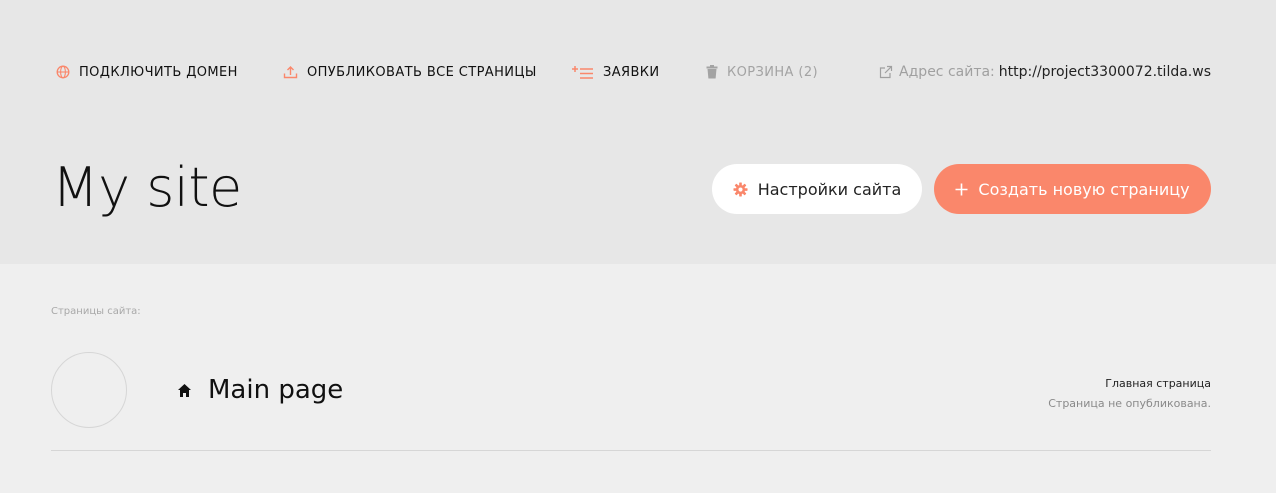 This screenshot has width=1276, height=493. What do you see at coordinates (631, 72) in the screenshot?
I see `requests-label: ЗАЯВКИ` at bounding box center [631, 72].